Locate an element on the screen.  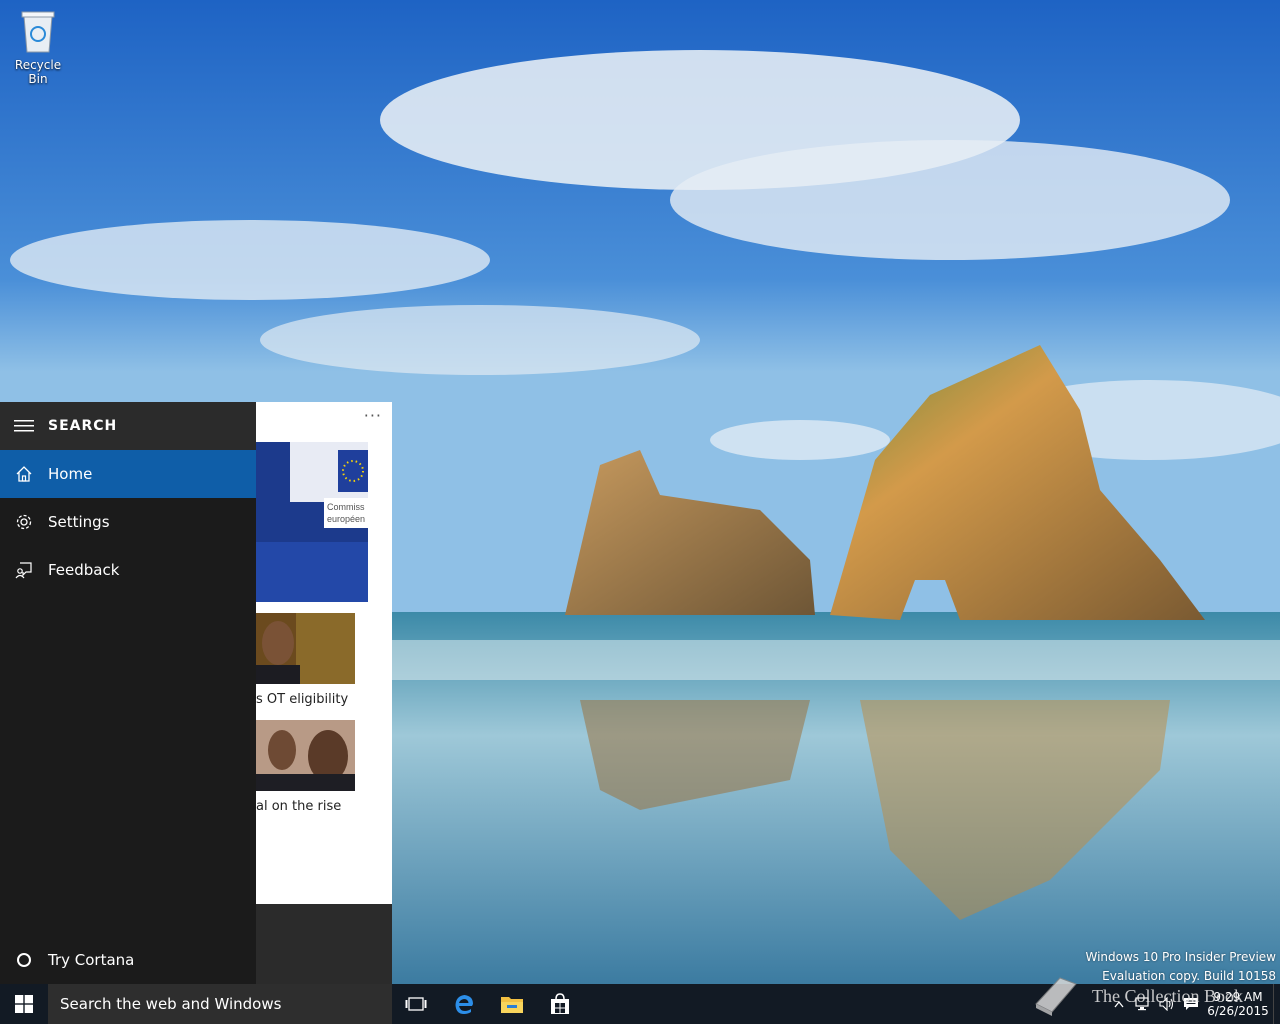
menu-item-home-label: Home is located at coordinates (70, 474).